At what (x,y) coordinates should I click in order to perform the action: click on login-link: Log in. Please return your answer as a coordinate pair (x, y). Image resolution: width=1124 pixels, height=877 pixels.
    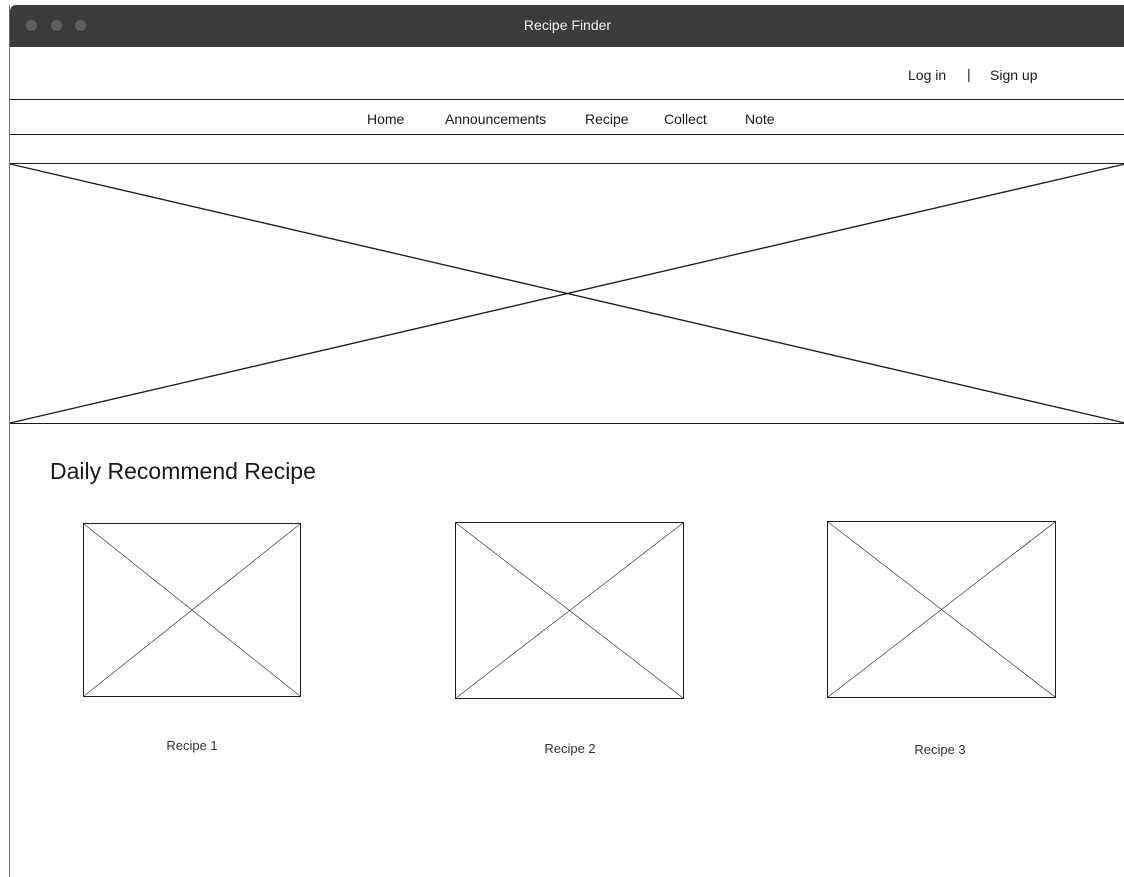
    Looking at the image, I should click on (927, 75).